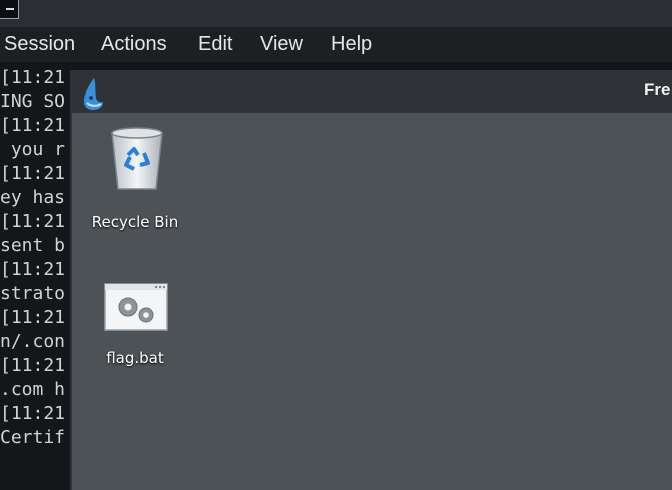 The width and height of the screenshot is (672, 490). What do you see at coordinates (135, 222) in the screenshot?
I see `desktop-icon-label: Recycle Bin` at bounding box center [135, 222].